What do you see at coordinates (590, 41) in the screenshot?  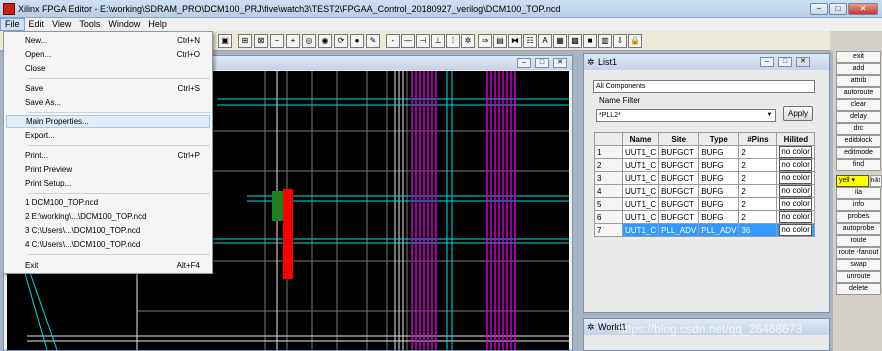 I see `site-icon: ■` at bounding box center [590, 41].